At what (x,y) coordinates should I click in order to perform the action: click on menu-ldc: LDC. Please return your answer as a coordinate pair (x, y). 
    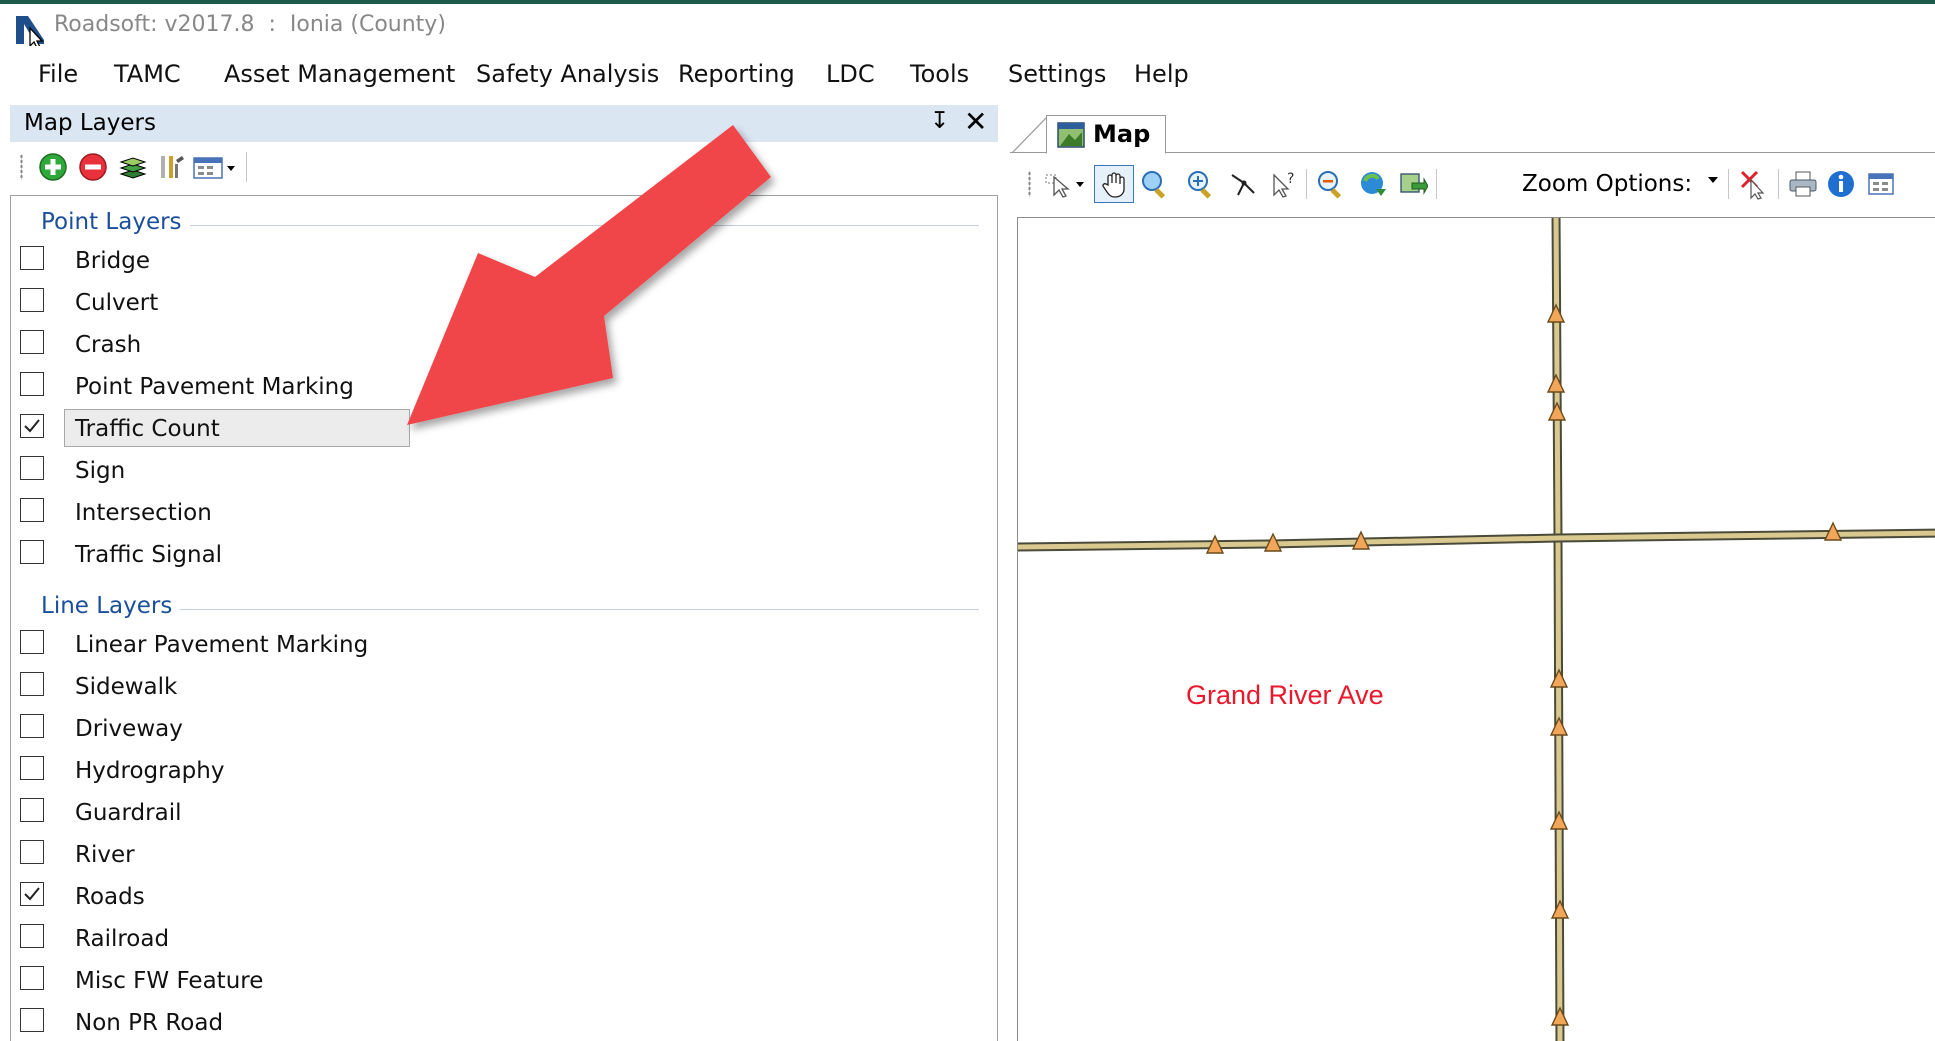
    Looking at the image, I should click on (850, 74).